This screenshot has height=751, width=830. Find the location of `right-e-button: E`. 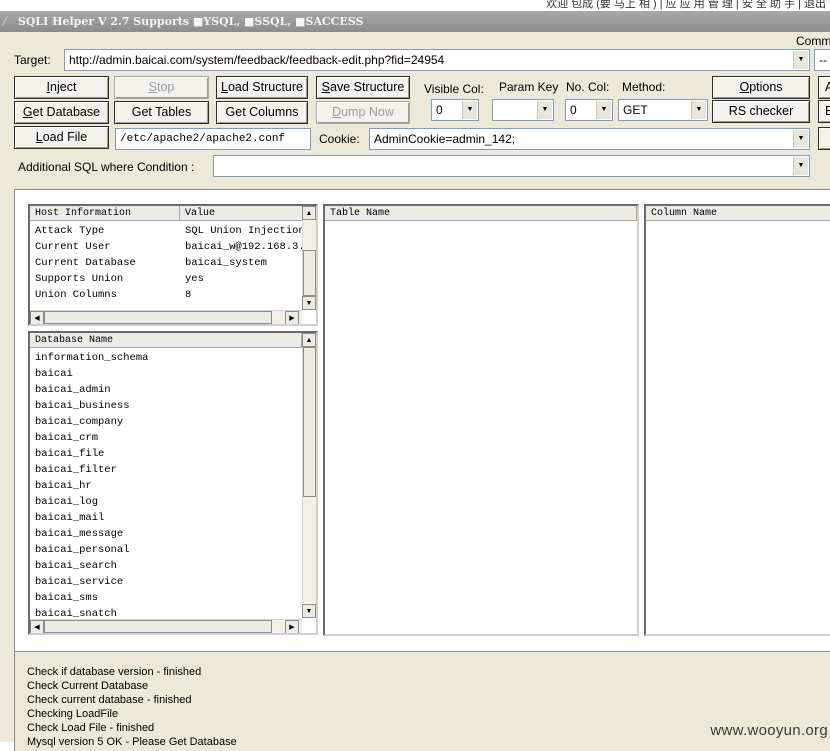

right-e-button: E is located at coordinates (824, 111).